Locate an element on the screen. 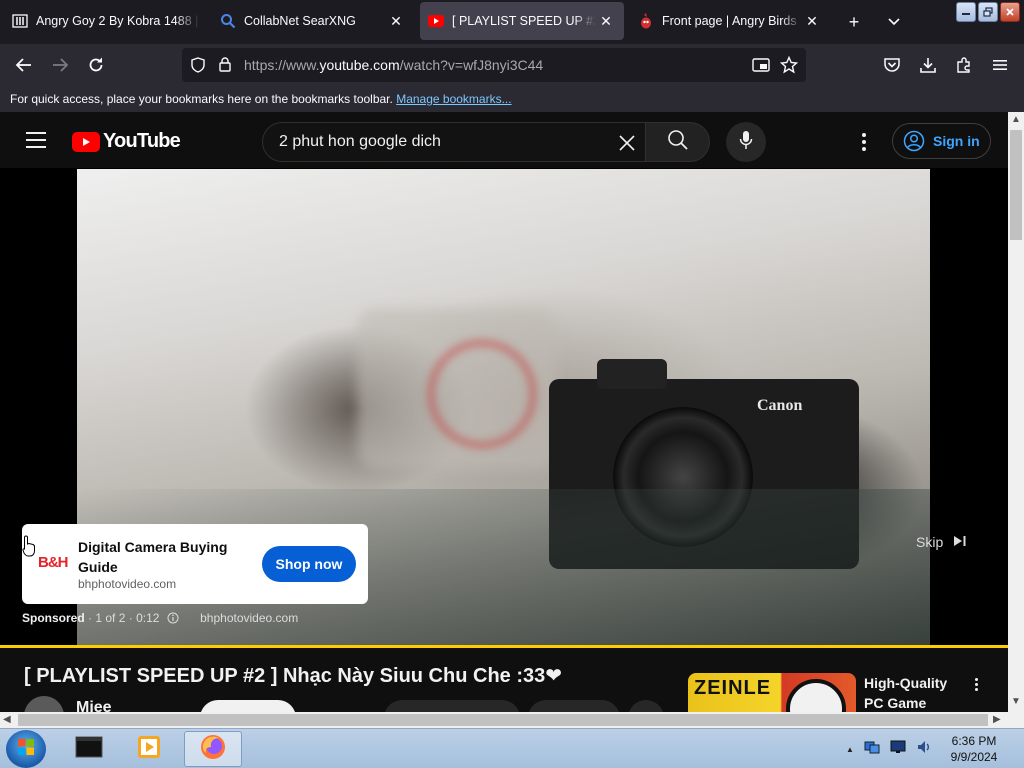 Image resolution: width=1024 pixels, height=768 pixels. tab-title: Angry Goy 2 By Kobra 1488 | is located at coordinates (117, 21).